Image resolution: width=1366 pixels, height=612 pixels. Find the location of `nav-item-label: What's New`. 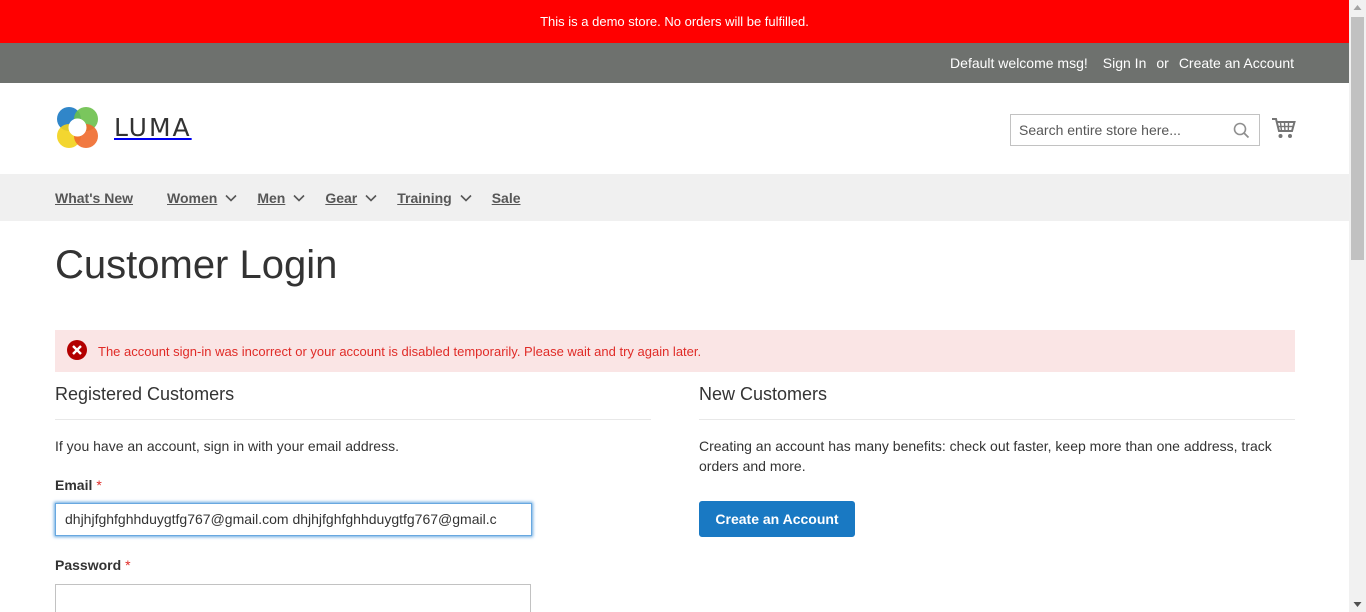

nav-item-label: What's New is located at coordinates (94, 197).